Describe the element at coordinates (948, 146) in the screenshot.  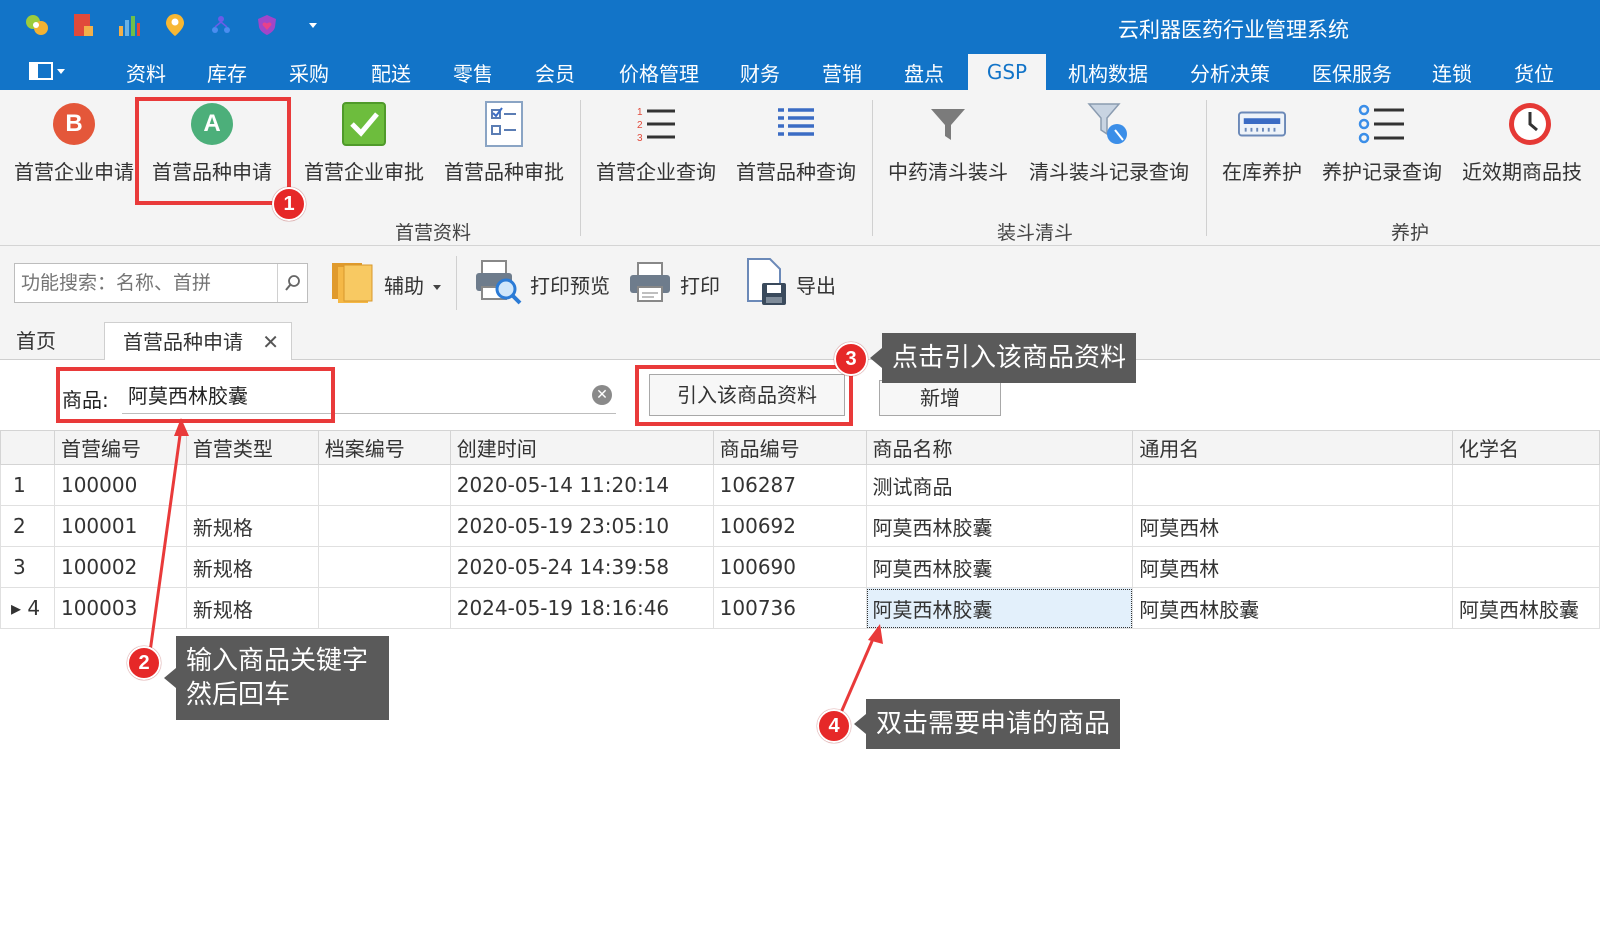
I see `herb-clear-fill-button: 中药清斗装斗` at that location.